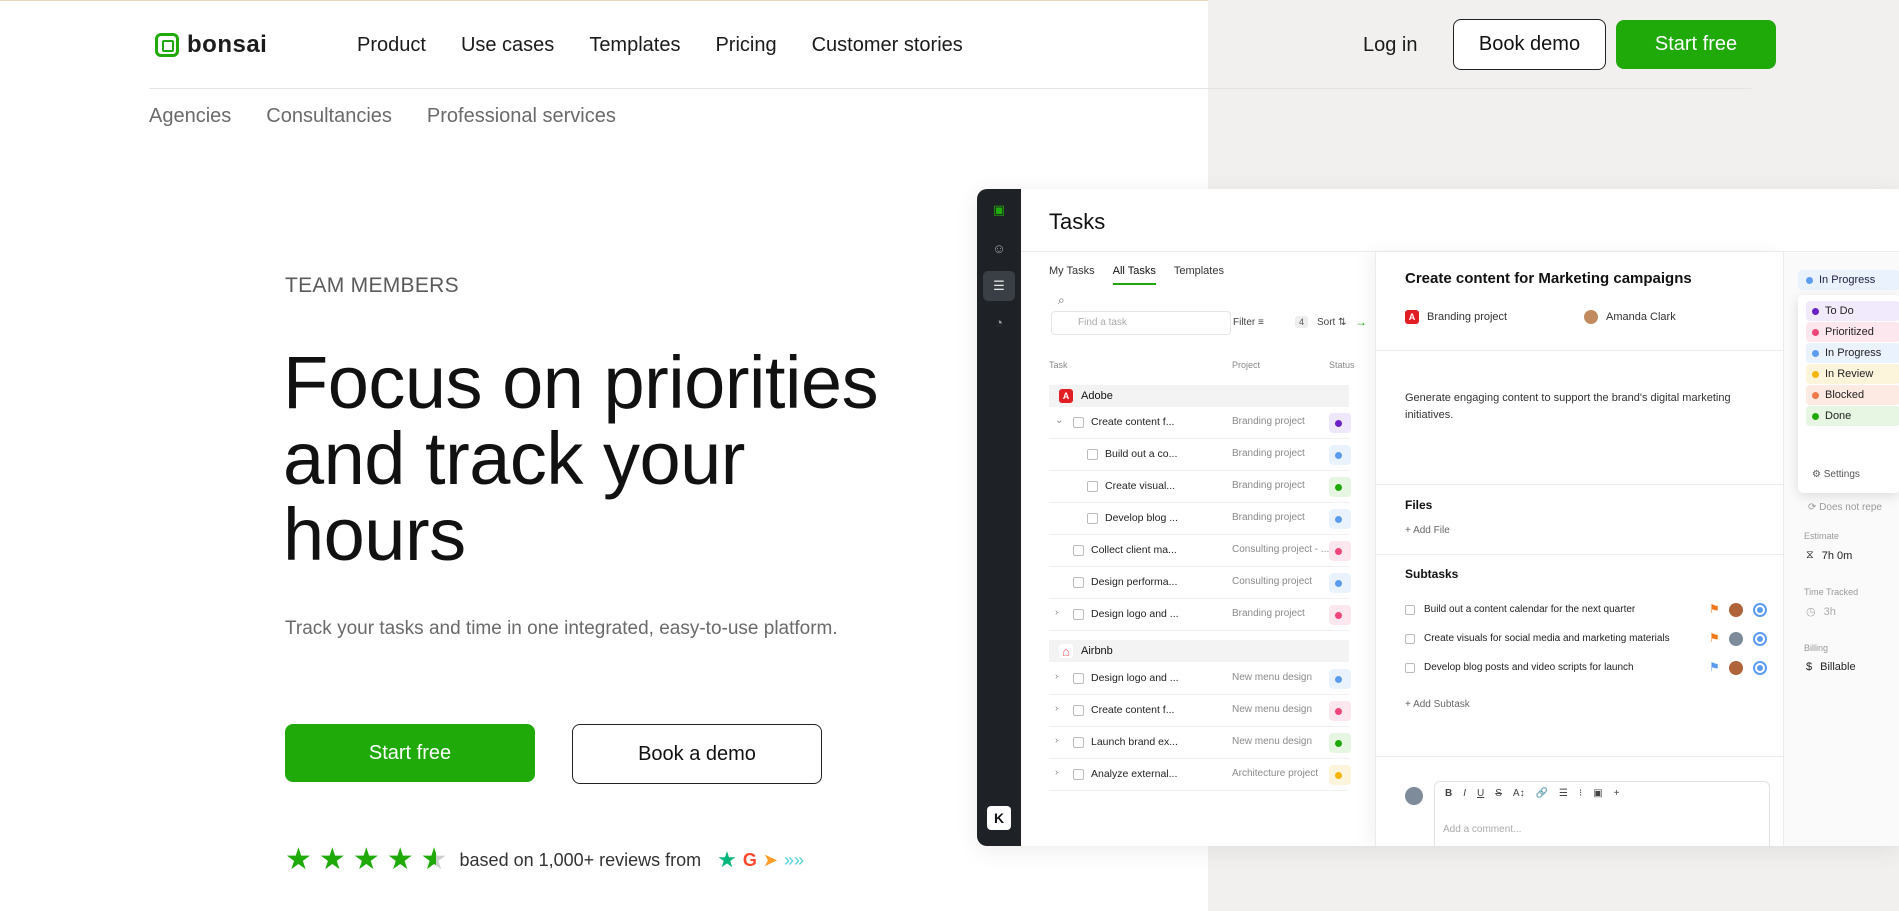 The image size is (1899, 911). What do you see at coordinates (1597, 793) in the screenshot?
I see `image-icon: ▣` at bounding box center [1597, 793].